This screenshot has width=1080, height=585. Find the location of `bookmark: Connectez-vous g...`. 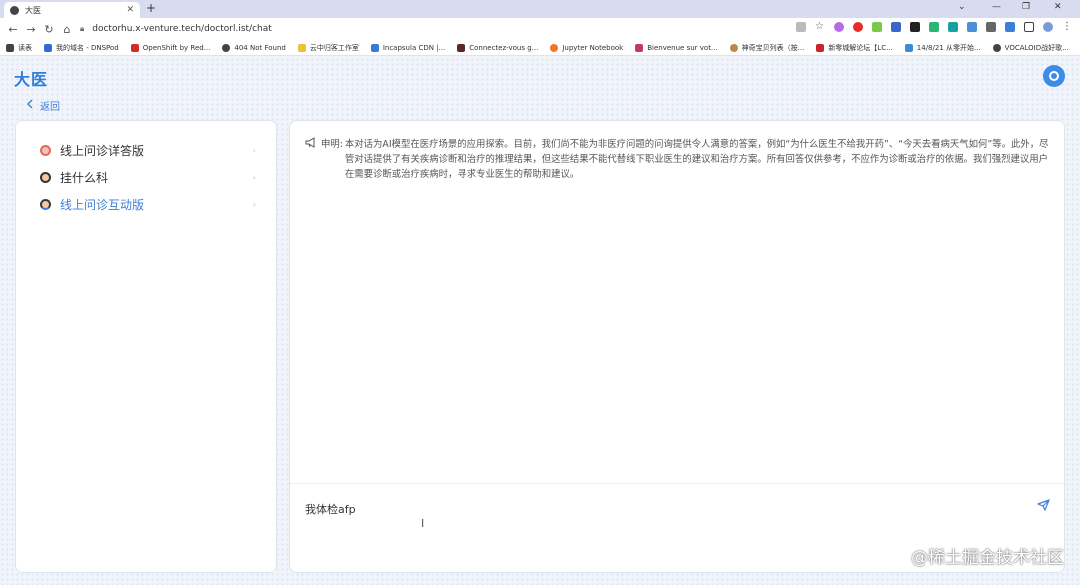

bookmark: Connectez-vous g... is located at coordinates (497, 47).